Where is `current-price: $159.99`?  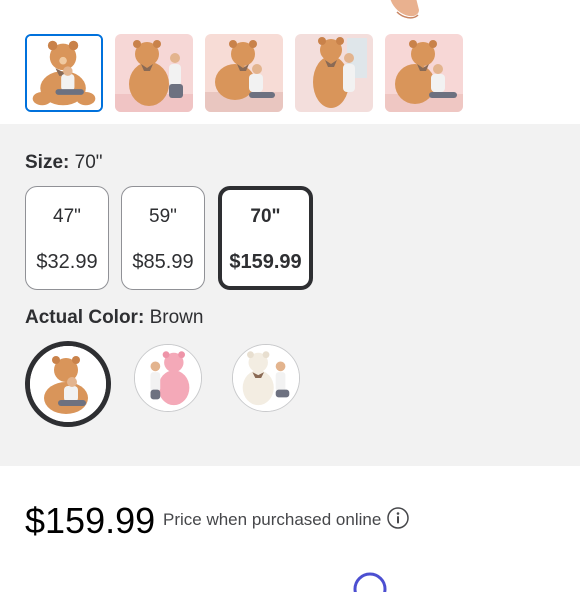
current-price: $159.99 is located at coordinates (90, 520).